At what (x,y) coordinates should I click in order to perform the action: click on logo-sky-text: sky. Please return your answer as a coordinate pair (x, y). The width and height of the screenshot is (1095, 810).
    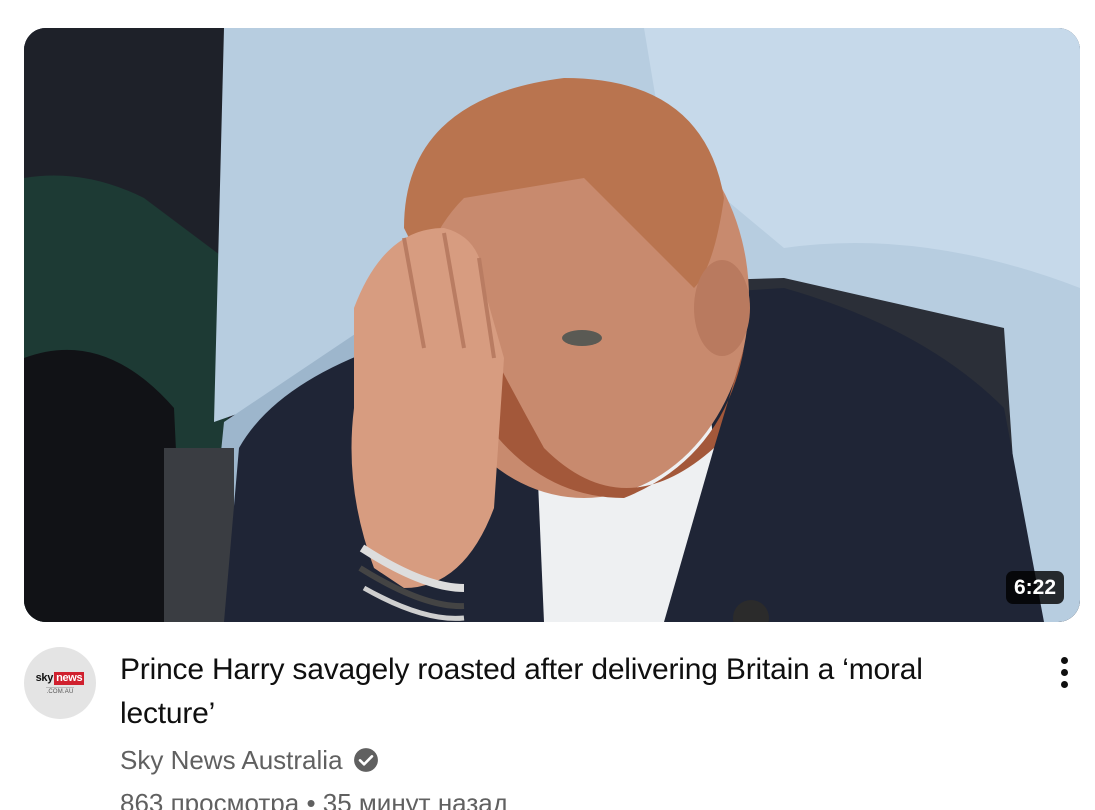
    Looking at the image, I should click on (44, 677).